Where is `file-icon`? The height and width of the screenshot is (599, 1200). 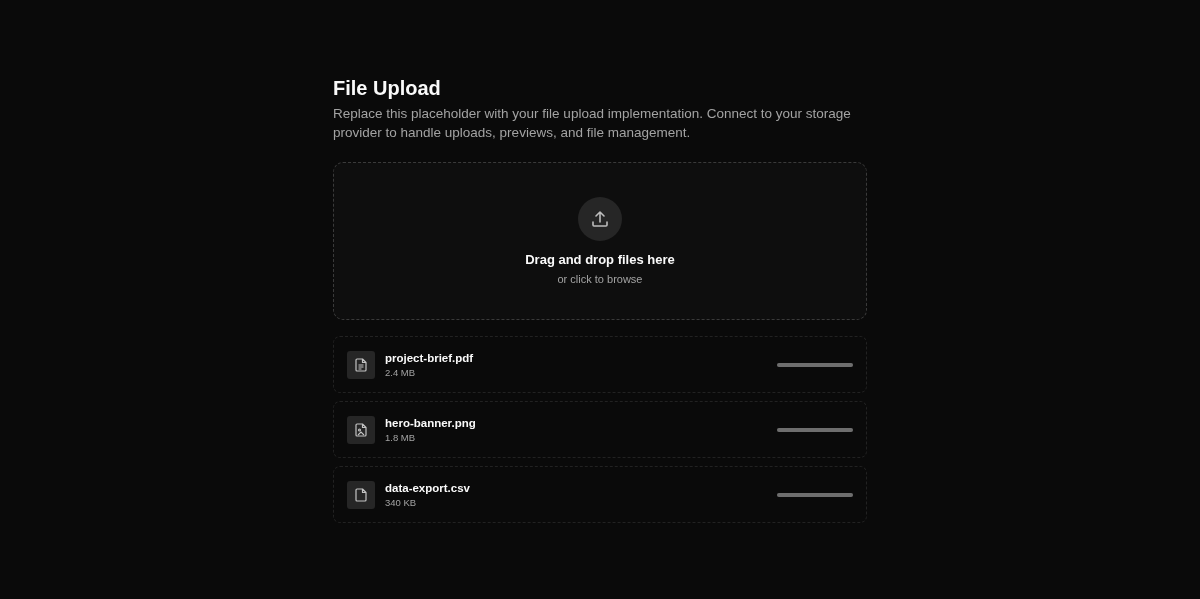 file-icon is located at coordinates (361, 494).